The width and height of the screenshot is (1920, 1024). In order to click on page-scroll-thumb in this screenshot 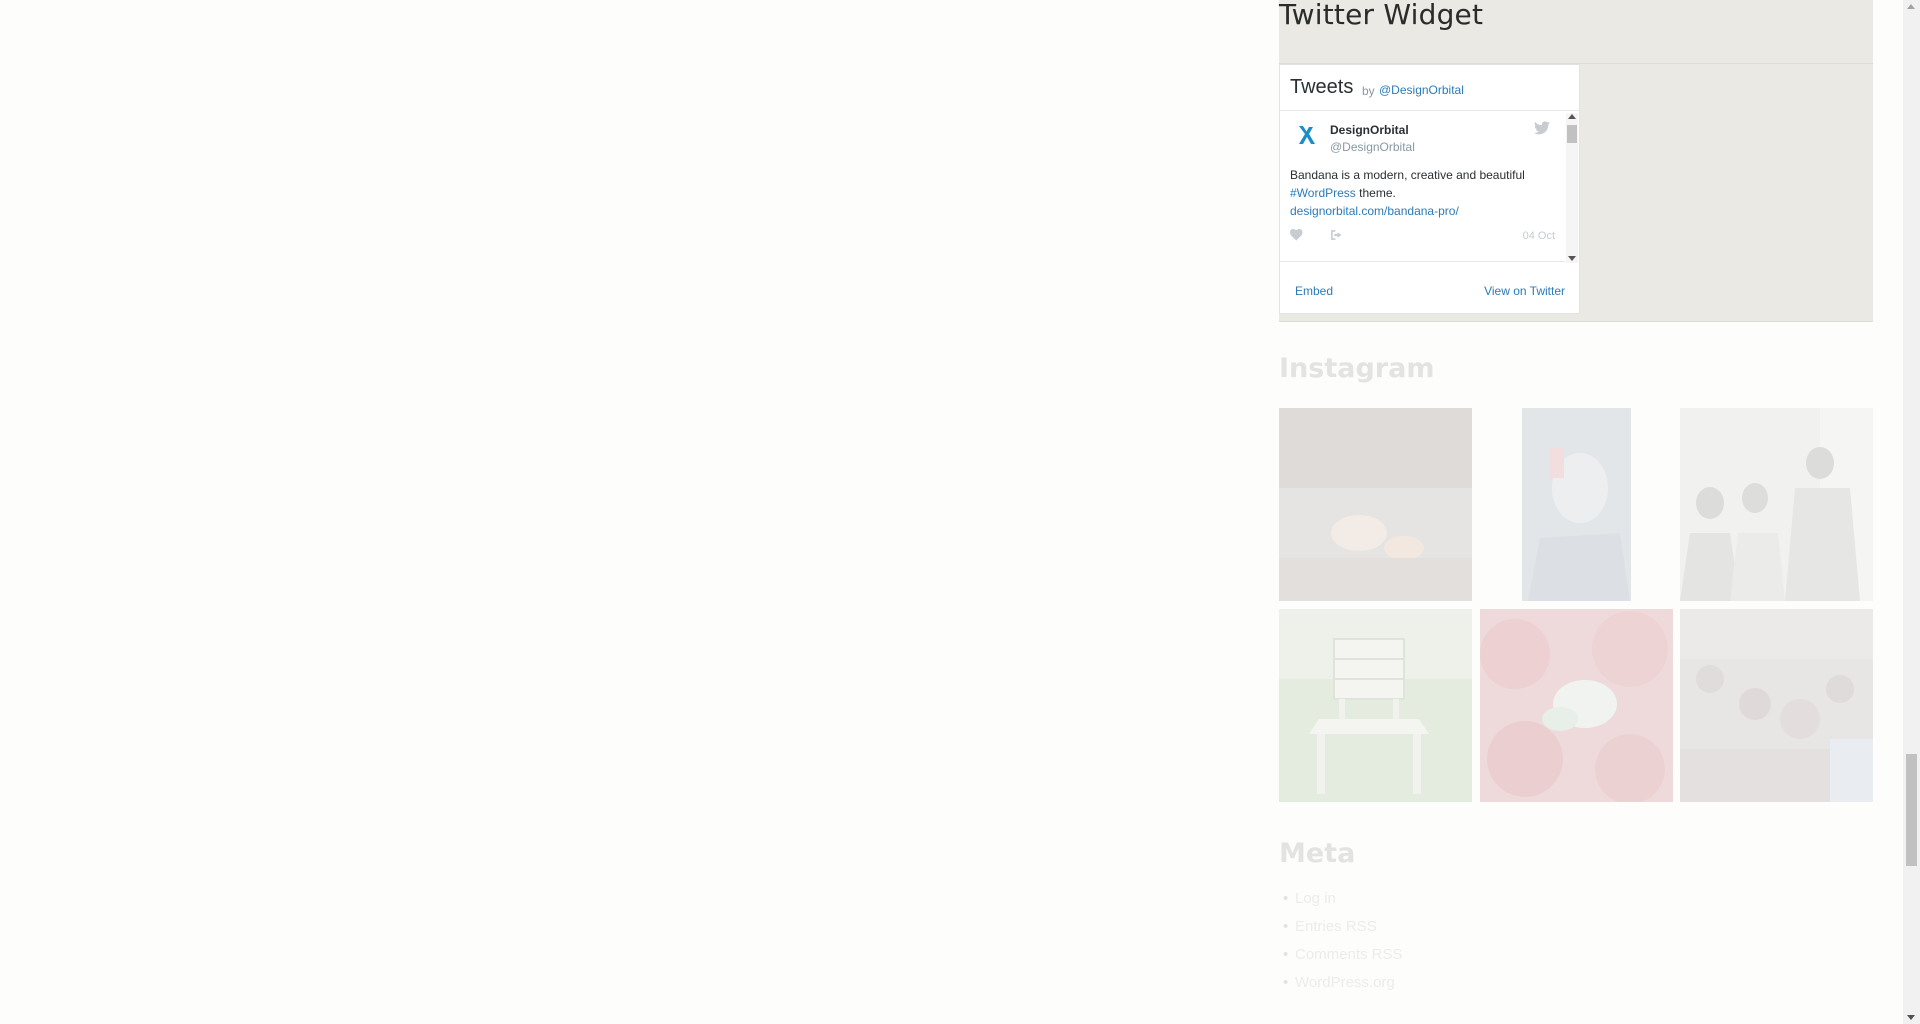, I will do `click(1911, 810)`.